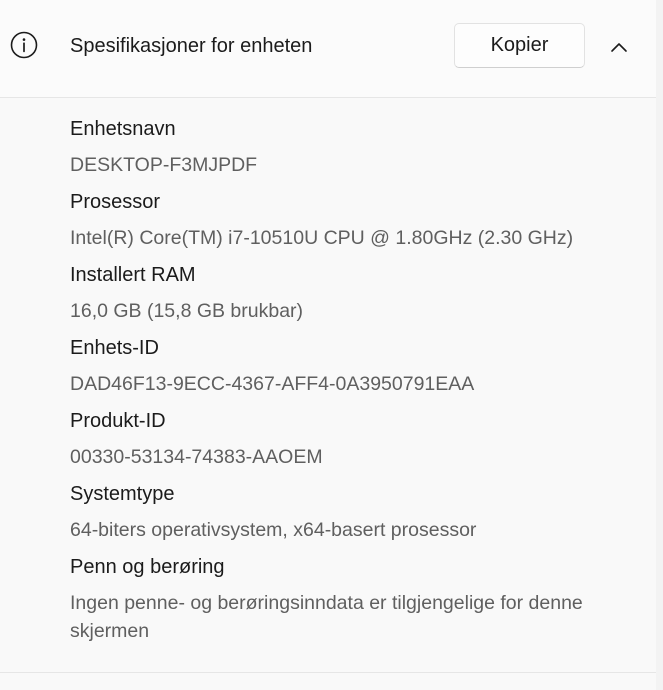 This screenshot has width=663, height=690. Describe the element at coordinates (350, 147) in the screenshot. I see `spec-item-device-name: Enhetsnavn DESKTOP-F3MJPDF` at that location.